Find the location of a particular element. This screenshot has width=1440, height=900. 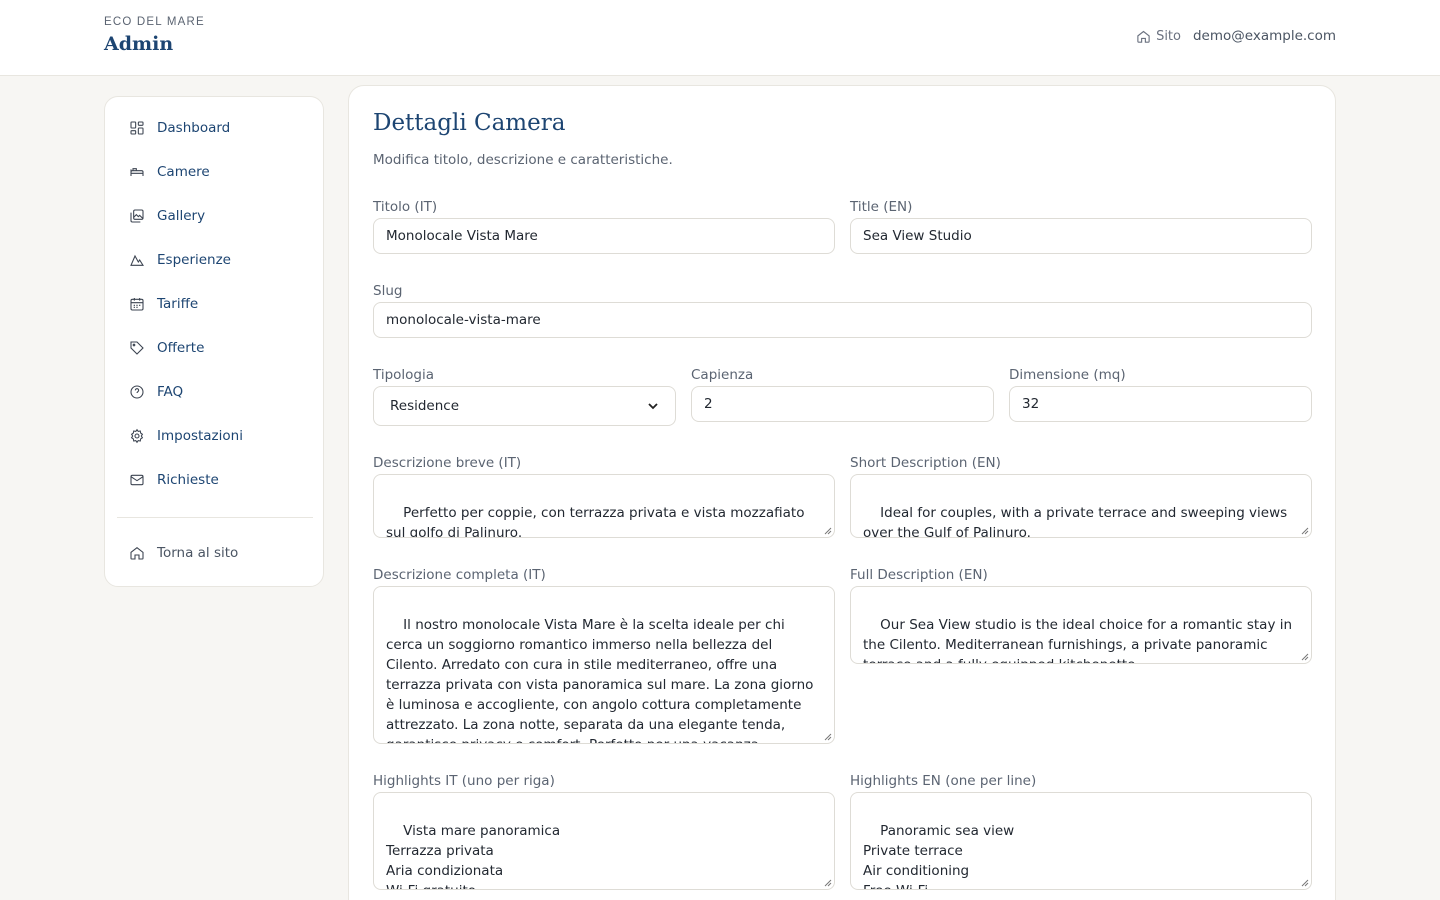

sidebar-item-impostazioni: Impostazioni is located at coordinates (186, 436).